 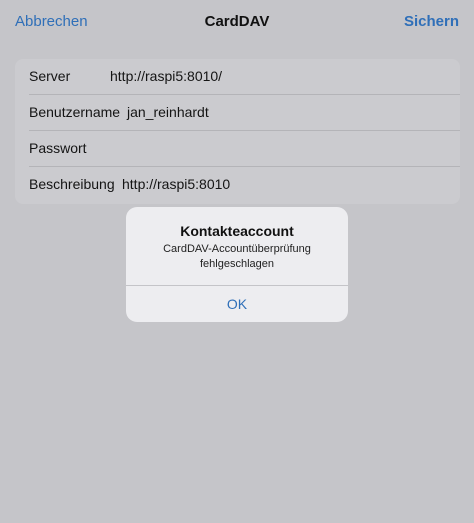 What do you see at coordinates (168, 112) in the screenshot?
I see `username-field: jan_reinhardt` at bounding box center [168, 112].